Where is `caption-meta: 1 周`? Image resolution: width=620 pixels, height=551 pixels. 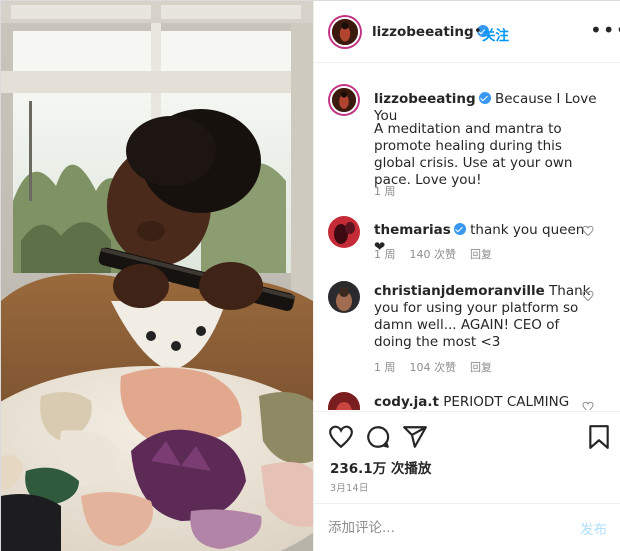 caption-meta: 1 周 is located at coordinates (392, 191).